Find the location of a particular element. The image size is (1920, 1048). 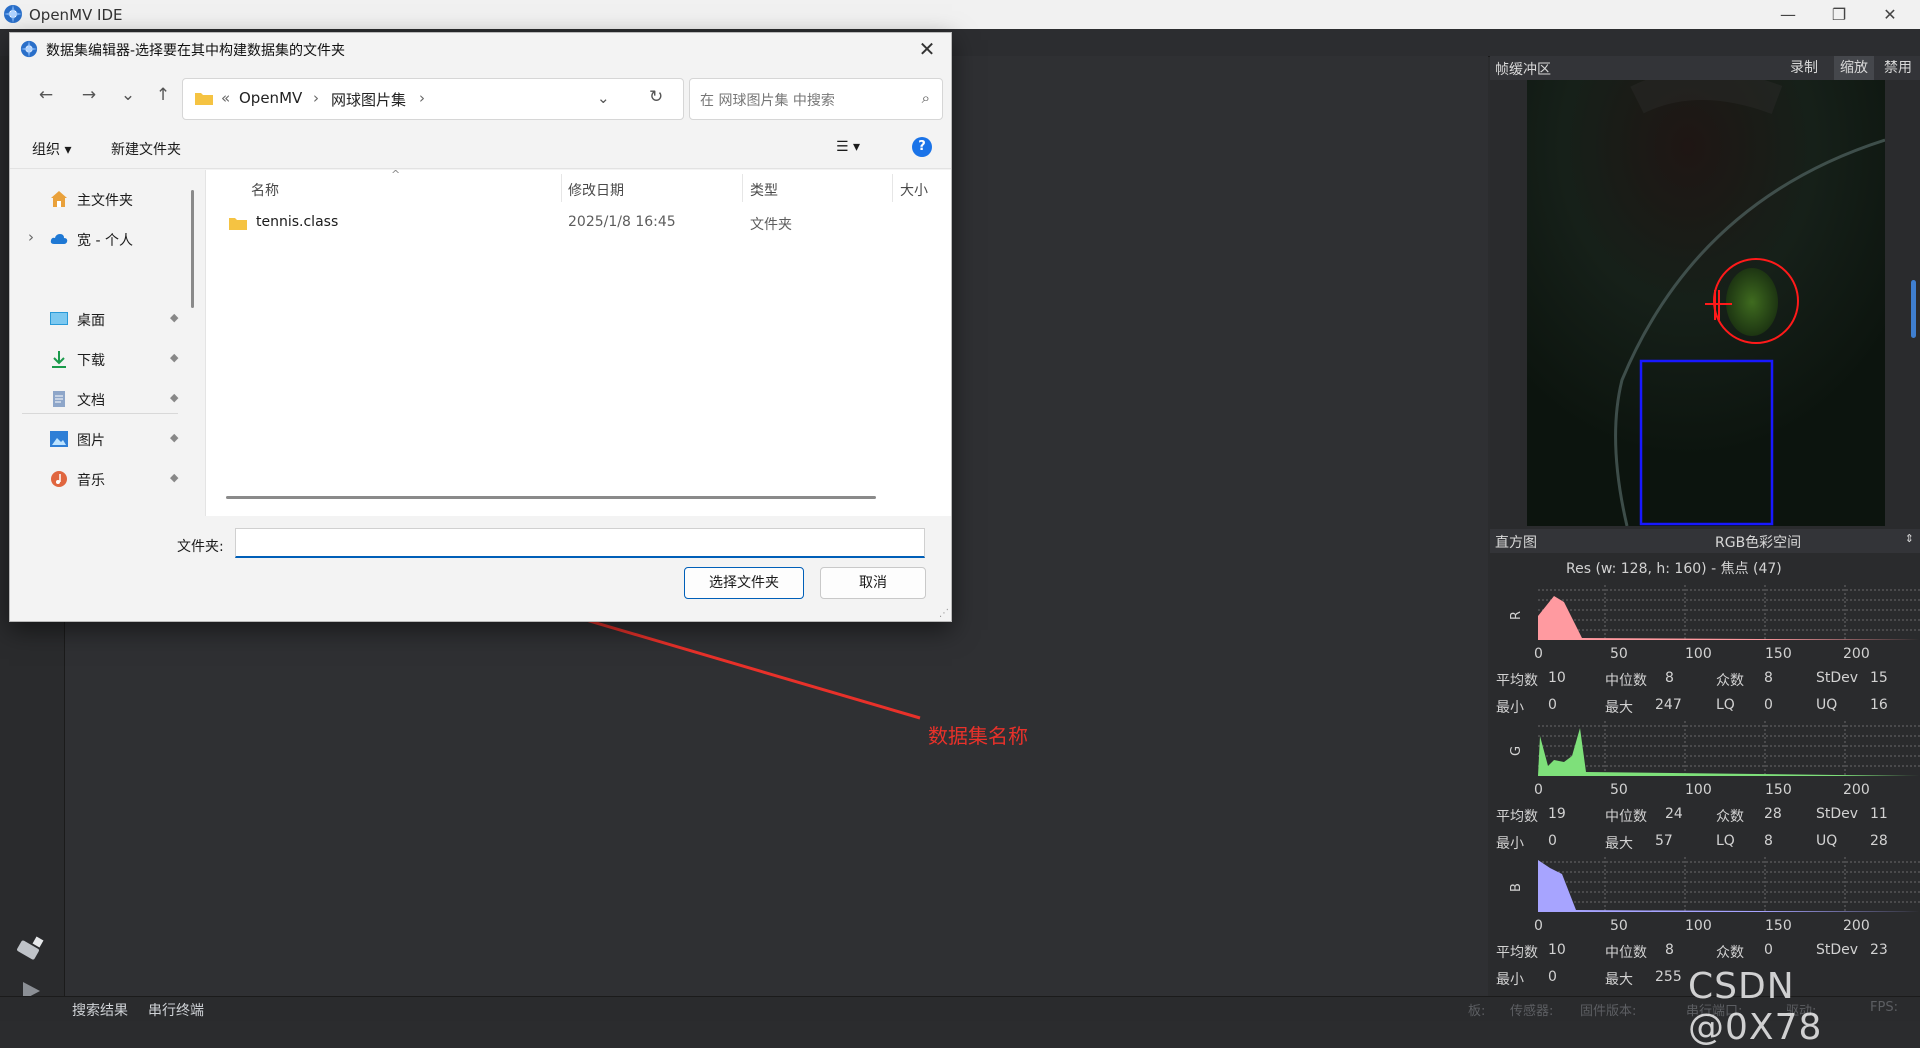

dialog-title: 数据集编辑器-选择要在其中构建数据集的文件夹 is located at coordinates (196, 51).